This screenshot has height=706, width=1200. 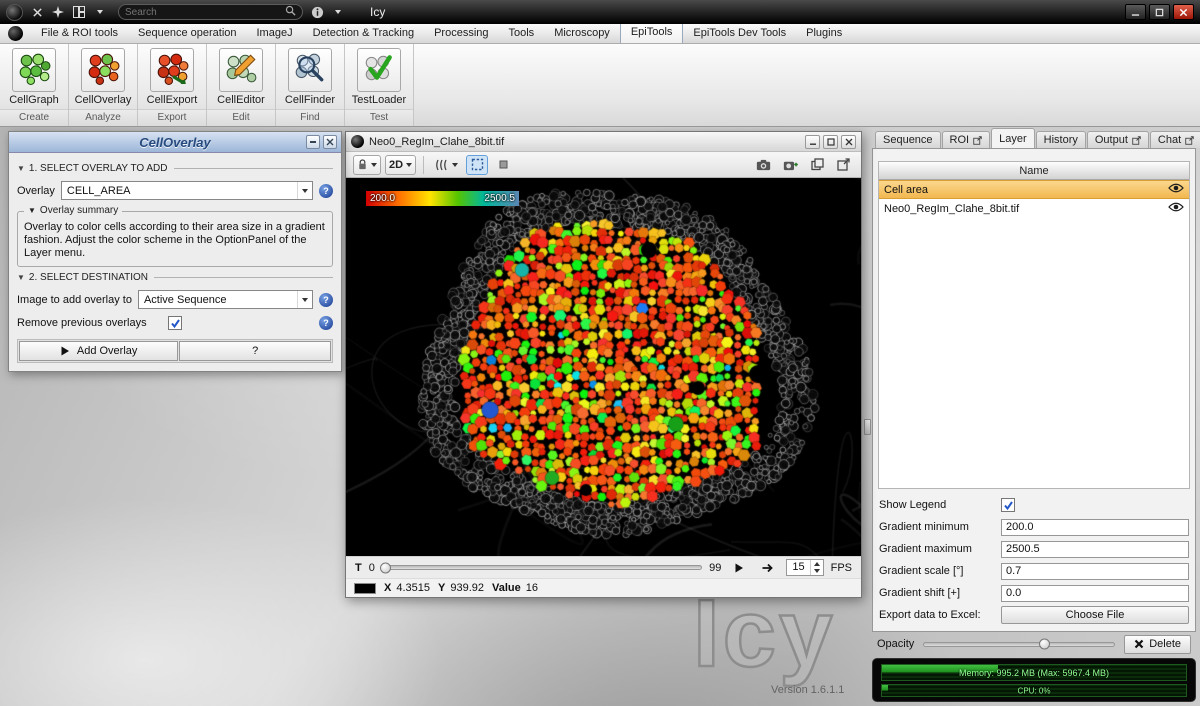 I want to click on celleditor-button, so click(x=241, y=70).